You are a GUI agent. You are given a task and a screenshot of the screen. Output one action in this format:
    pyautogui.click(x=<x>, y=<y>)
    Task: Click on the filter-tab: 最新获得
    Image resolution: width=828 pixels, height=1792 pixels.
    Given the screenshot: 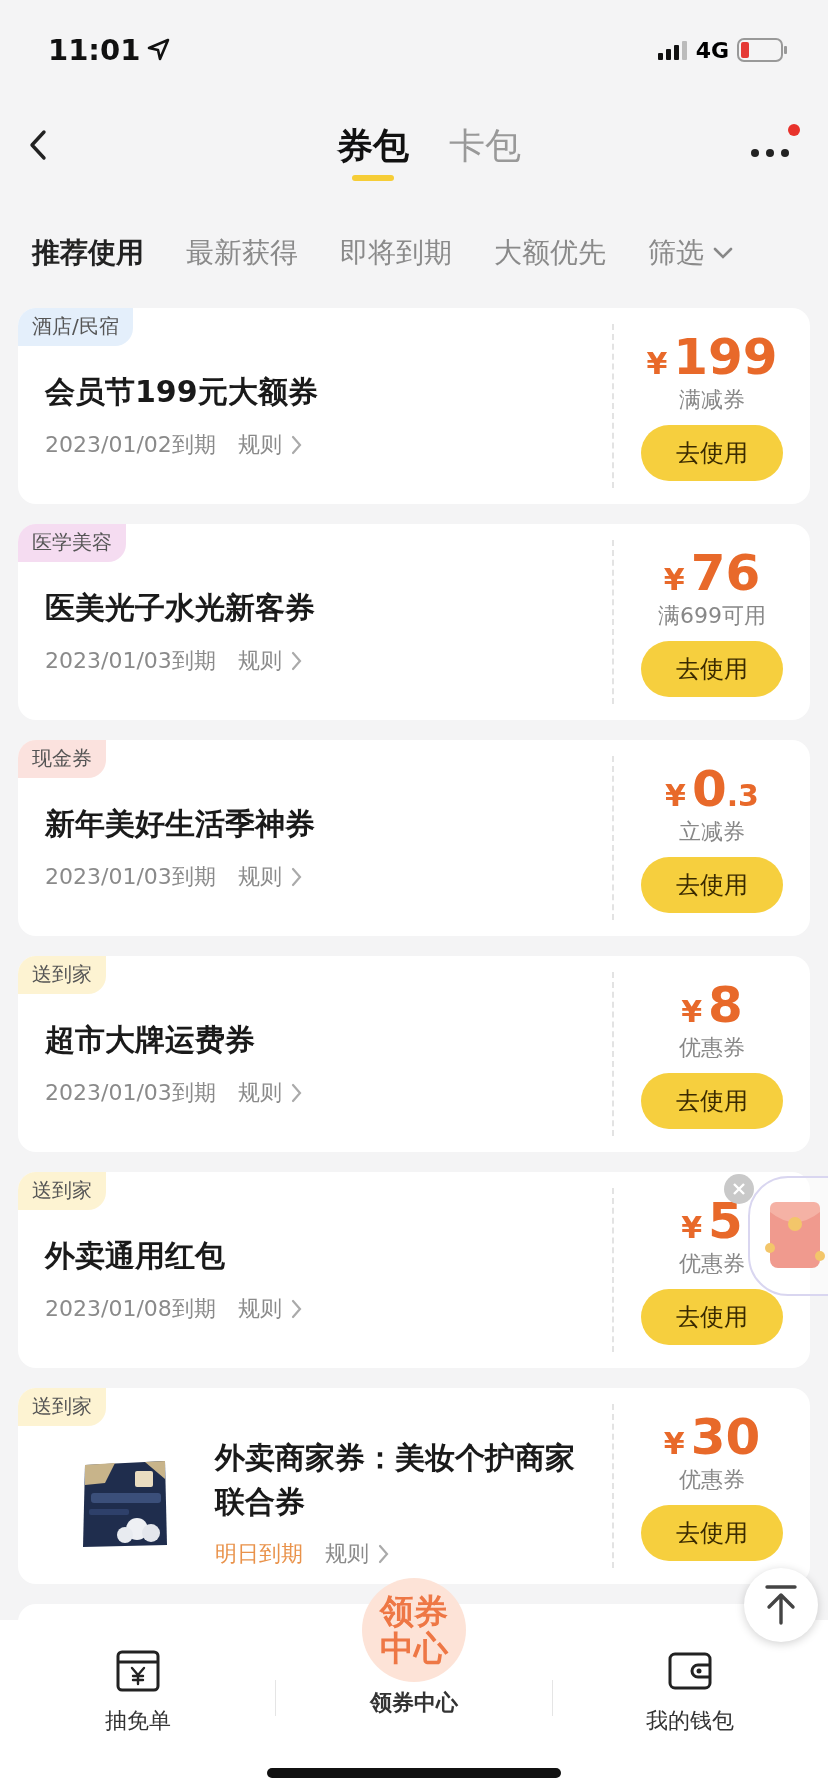 What is the action you would take?
    pyautogui.click(x=242, y=252)
    